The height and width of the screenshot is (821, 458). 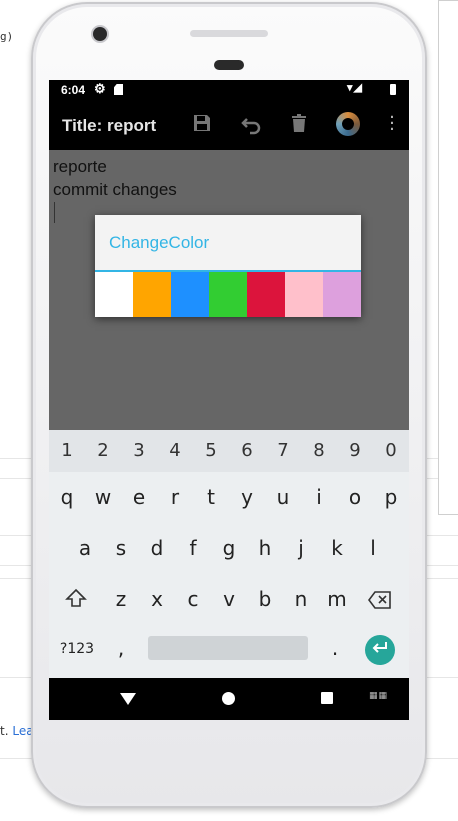 I want to click on shift-icon, so click(x=76, y=600).